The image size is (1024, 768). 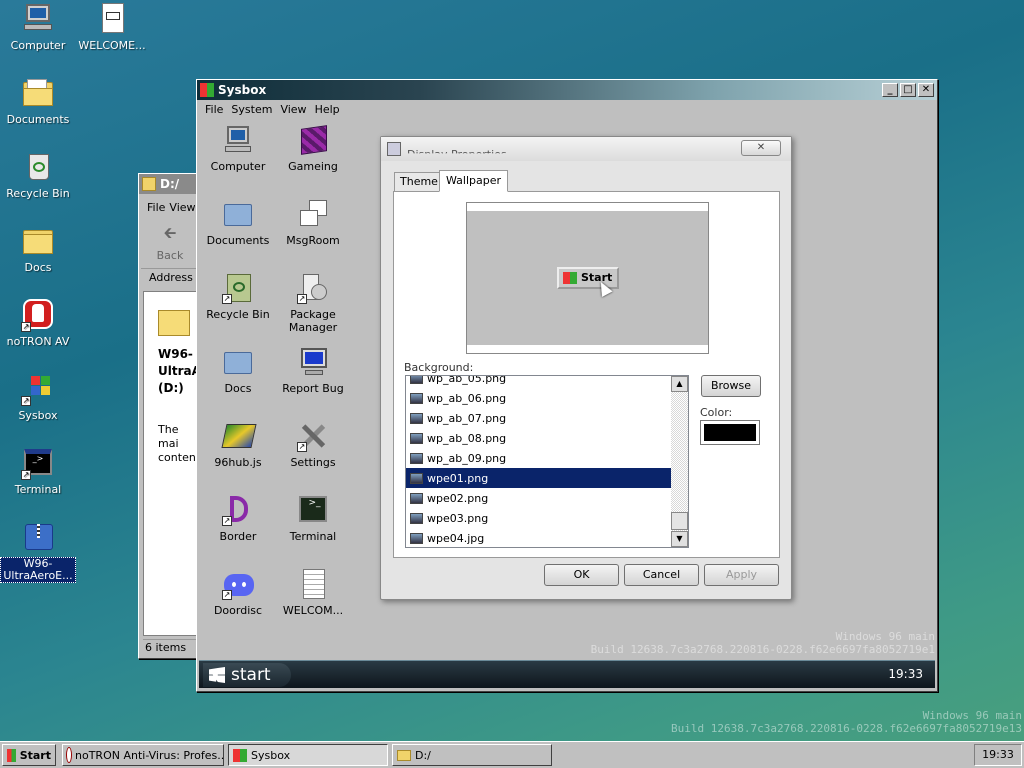 What do you see at coordinates (313, 462) in the screenshot?
I see `sysbox-icon-label: Settings` at bounding box center [313, 462].